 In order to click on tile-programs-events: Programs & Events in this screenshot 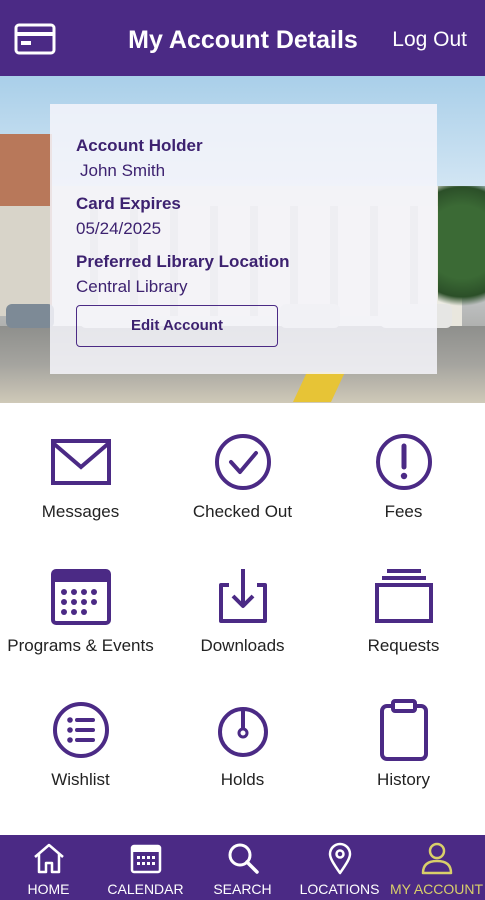, I will do `click(80, 606)`.